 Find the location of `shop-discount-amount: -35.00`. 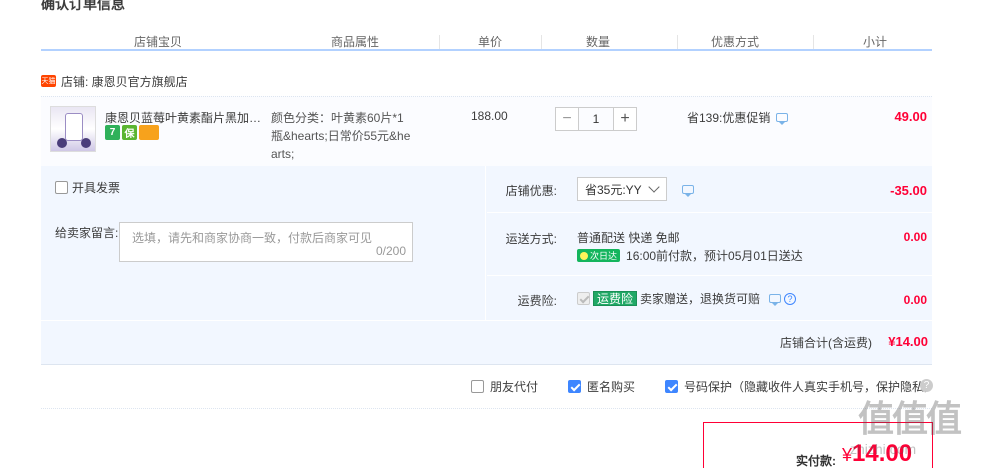

shop-discount-amount: -35.00 is located at coordinates (908, 190).